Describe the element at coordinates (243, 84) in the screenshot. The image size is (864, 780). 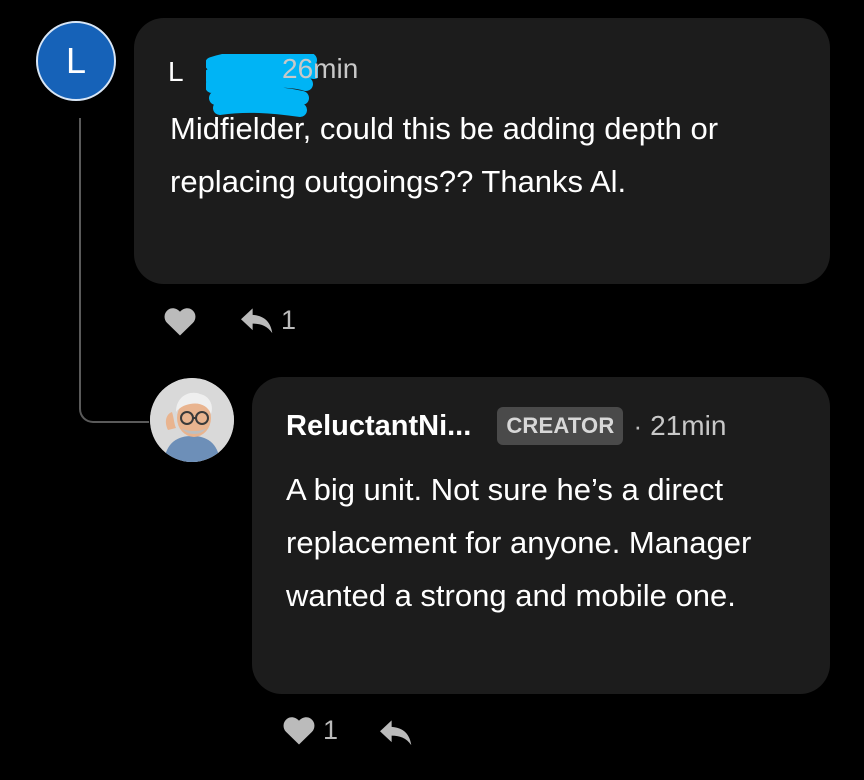
I see `author-name: L` at that location.